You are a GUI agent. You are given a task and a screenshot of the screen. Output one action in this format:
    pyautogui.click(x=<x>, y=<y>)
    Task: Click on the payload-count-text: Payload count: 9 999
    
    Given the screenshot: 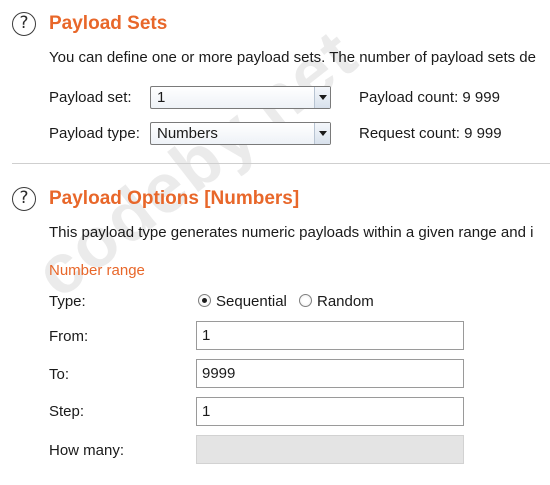 What is the action you would take?
    pyautogui.click(x=429, y=97)
    